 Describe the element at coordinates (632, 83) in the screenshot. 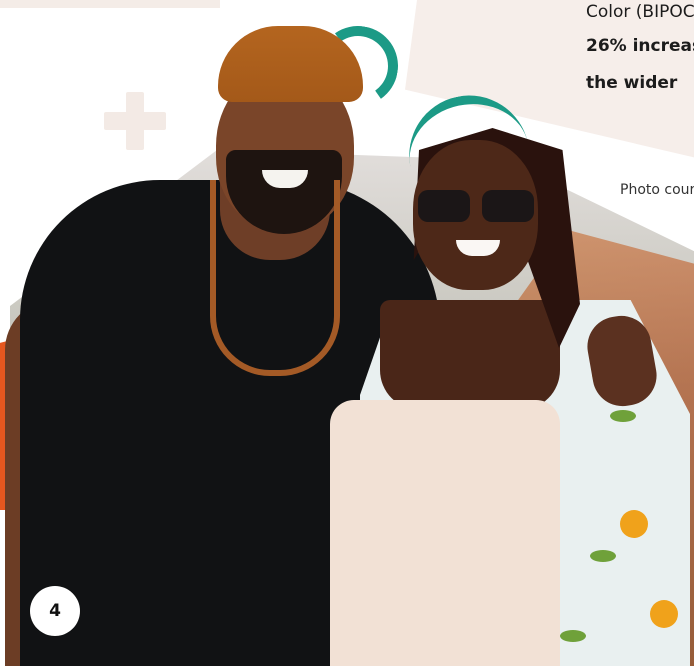

I see `callout-line-3: the wider` at that location.